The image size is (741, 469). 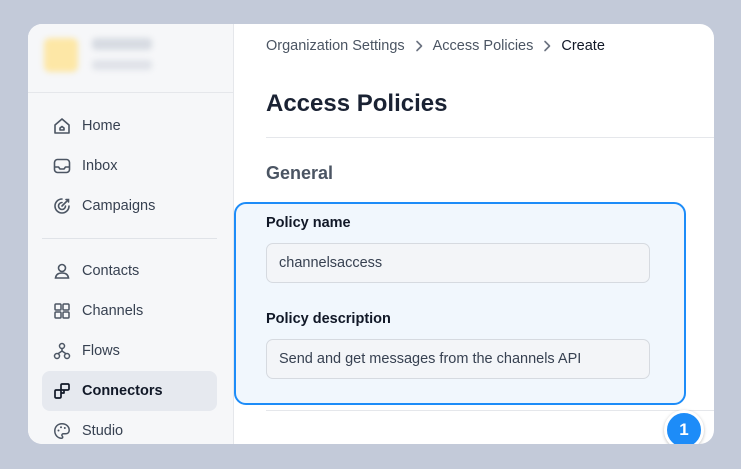 I want to click on sidebar-item-label: Flows, so click(x=101, y=351).